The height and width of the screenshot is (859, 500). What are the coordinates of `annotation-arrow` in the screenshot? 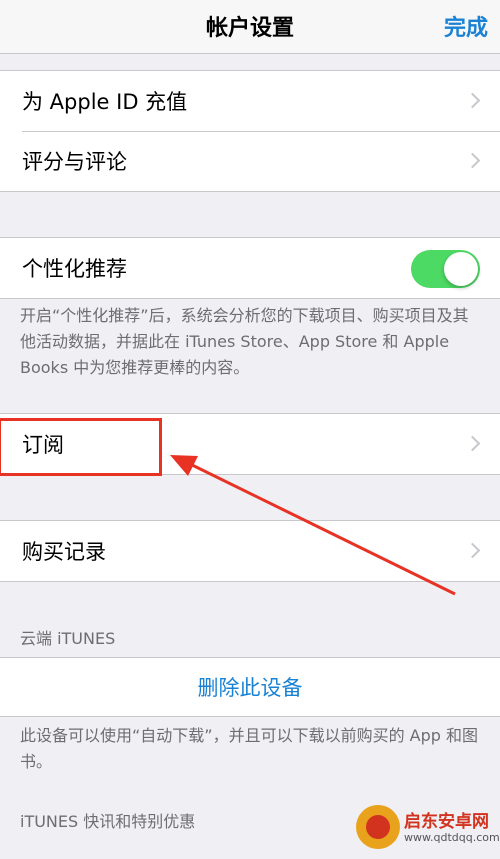 It's located at (313, 525).